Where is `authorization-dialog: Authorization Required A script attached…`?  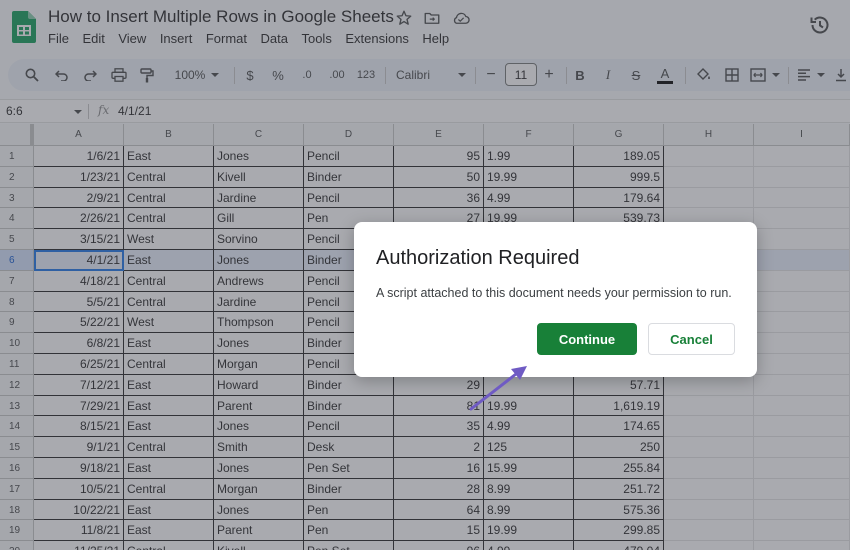 authorization-dialog: Authorization Required A script attached… is located at coordinates (555, 299).